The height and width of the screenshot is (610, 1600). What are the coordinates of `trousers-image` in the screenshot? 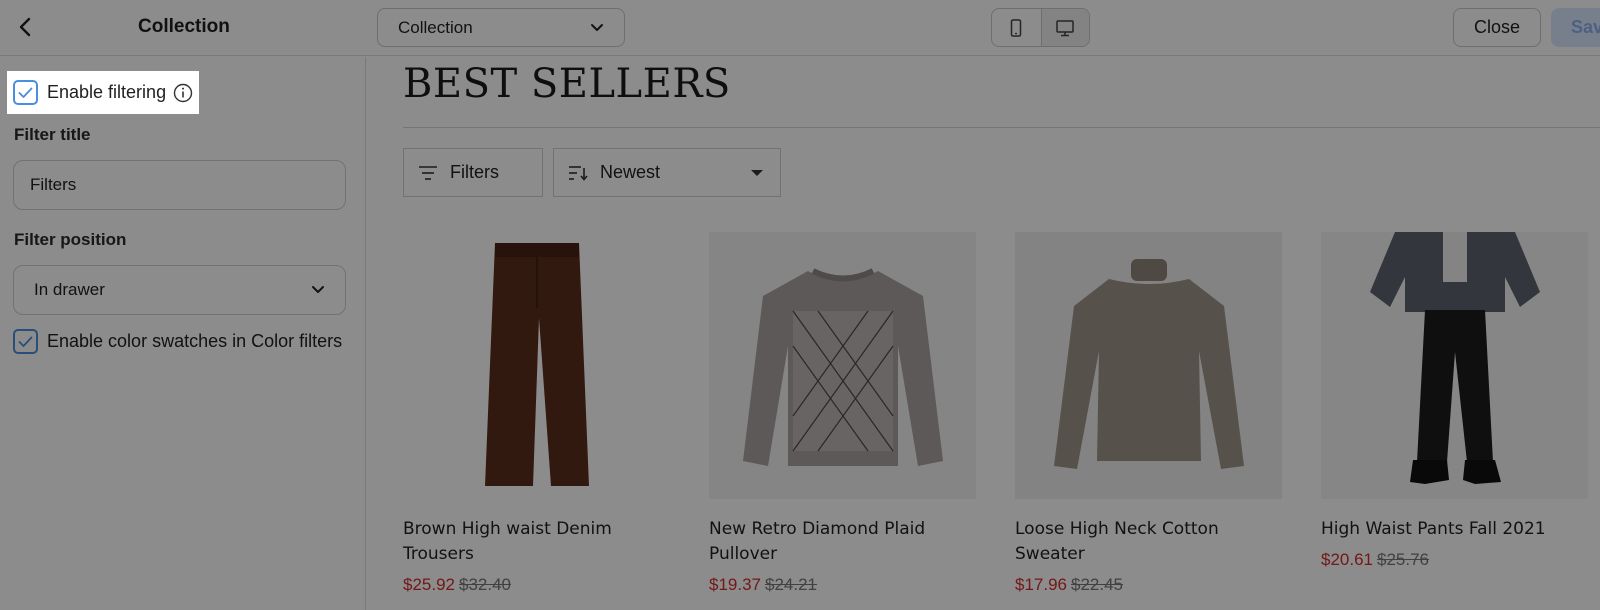 It's located at (536, 364).